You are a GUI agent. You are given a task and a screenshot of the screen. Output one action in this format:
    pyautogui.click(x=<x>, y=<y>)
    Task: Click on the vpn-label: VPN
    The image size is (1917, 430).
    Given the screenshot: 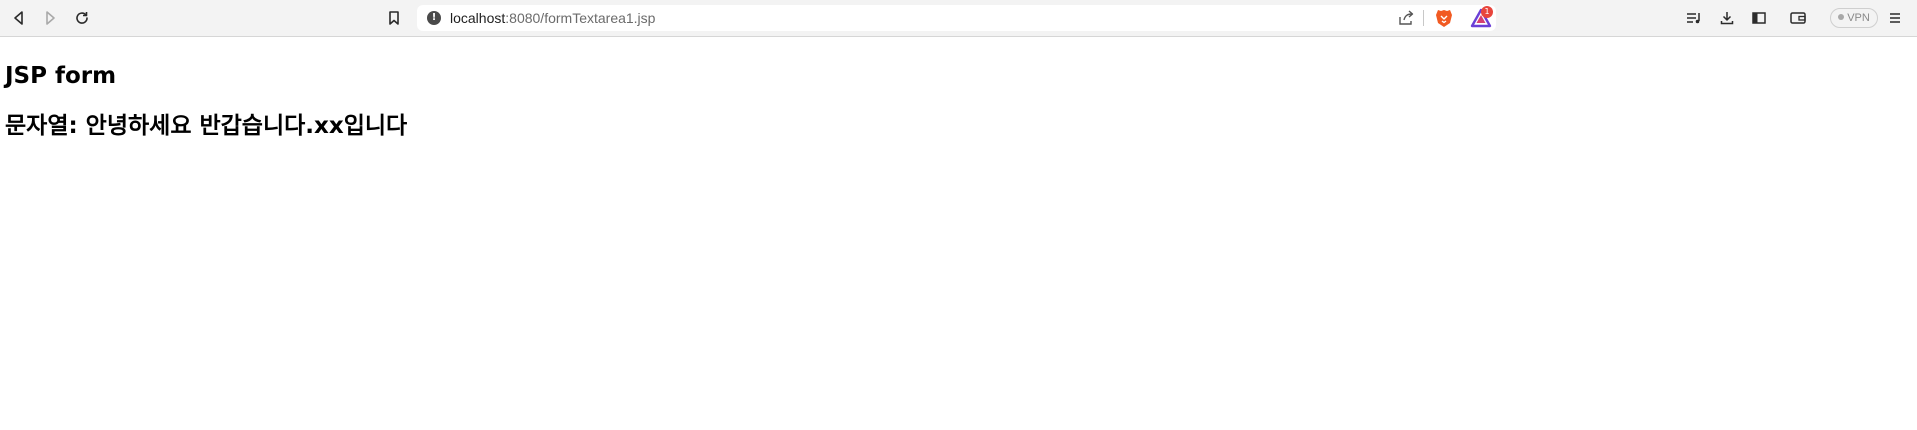 What is the action you would take?
    pyautogui.click(x=1858, y=18)
    